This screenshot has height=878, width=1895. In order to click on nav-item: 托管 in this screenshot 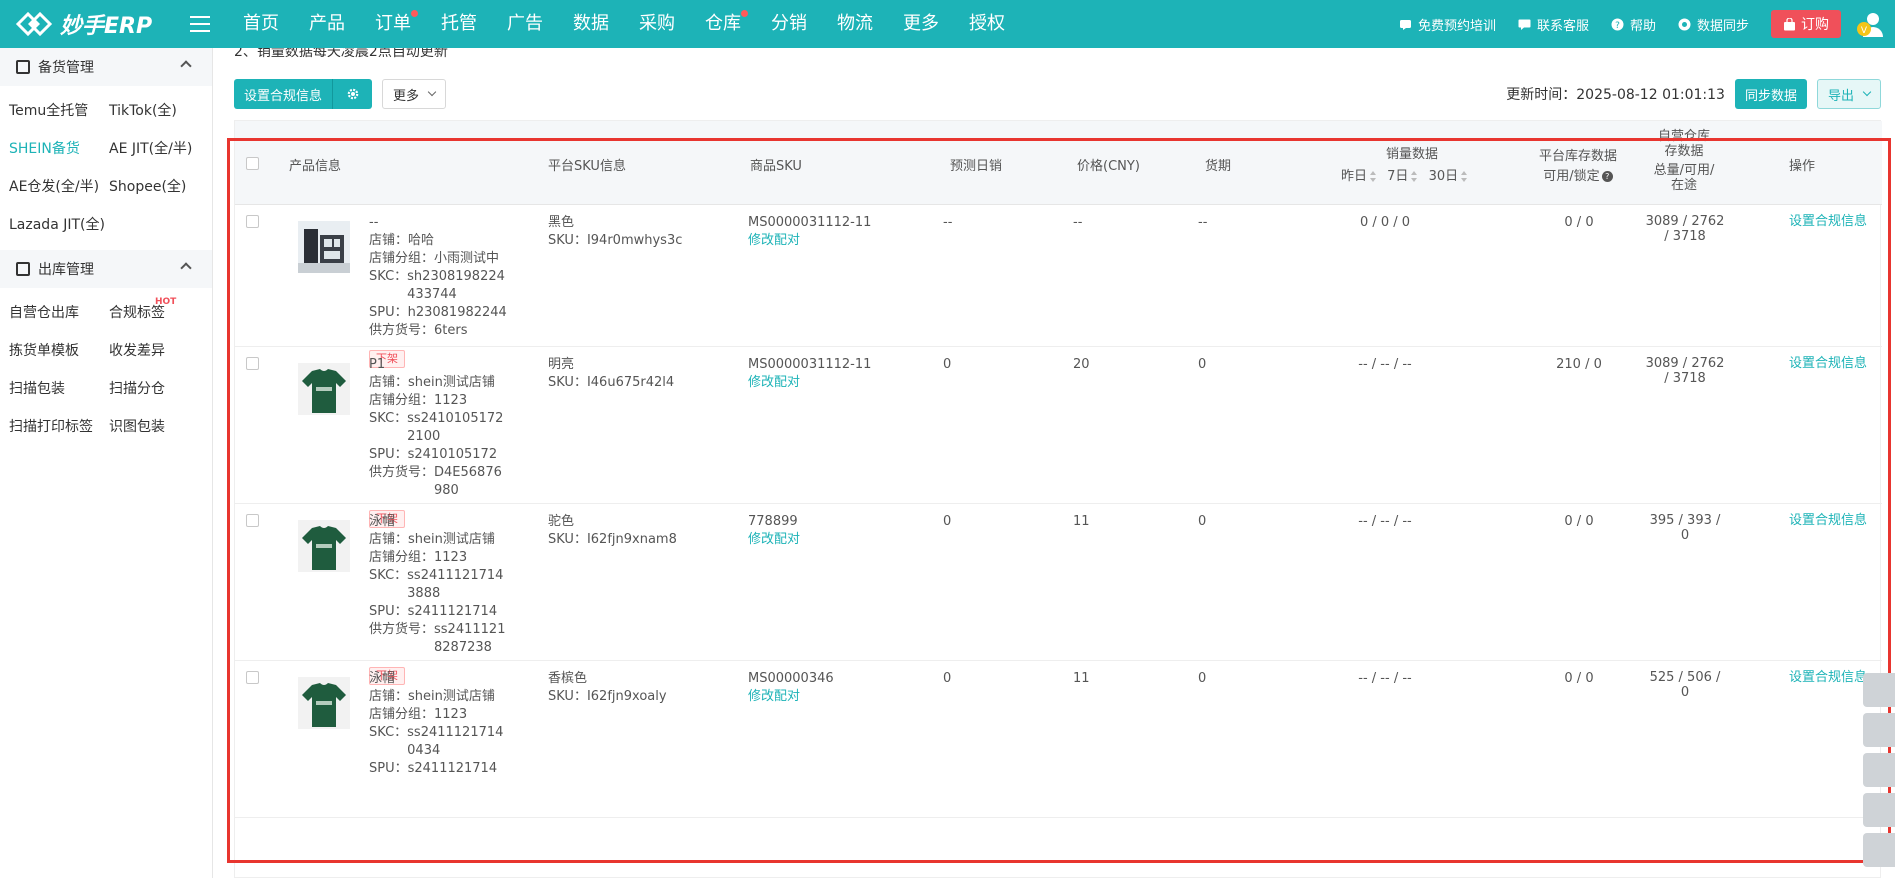, I will do `click(459, 24)`.